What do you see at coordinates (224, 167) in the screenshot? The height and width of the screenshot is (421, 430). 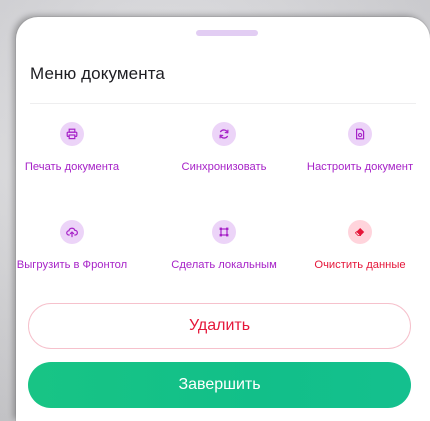 I see `action-label: Синхронизовать` at bounding box center [224, 167].